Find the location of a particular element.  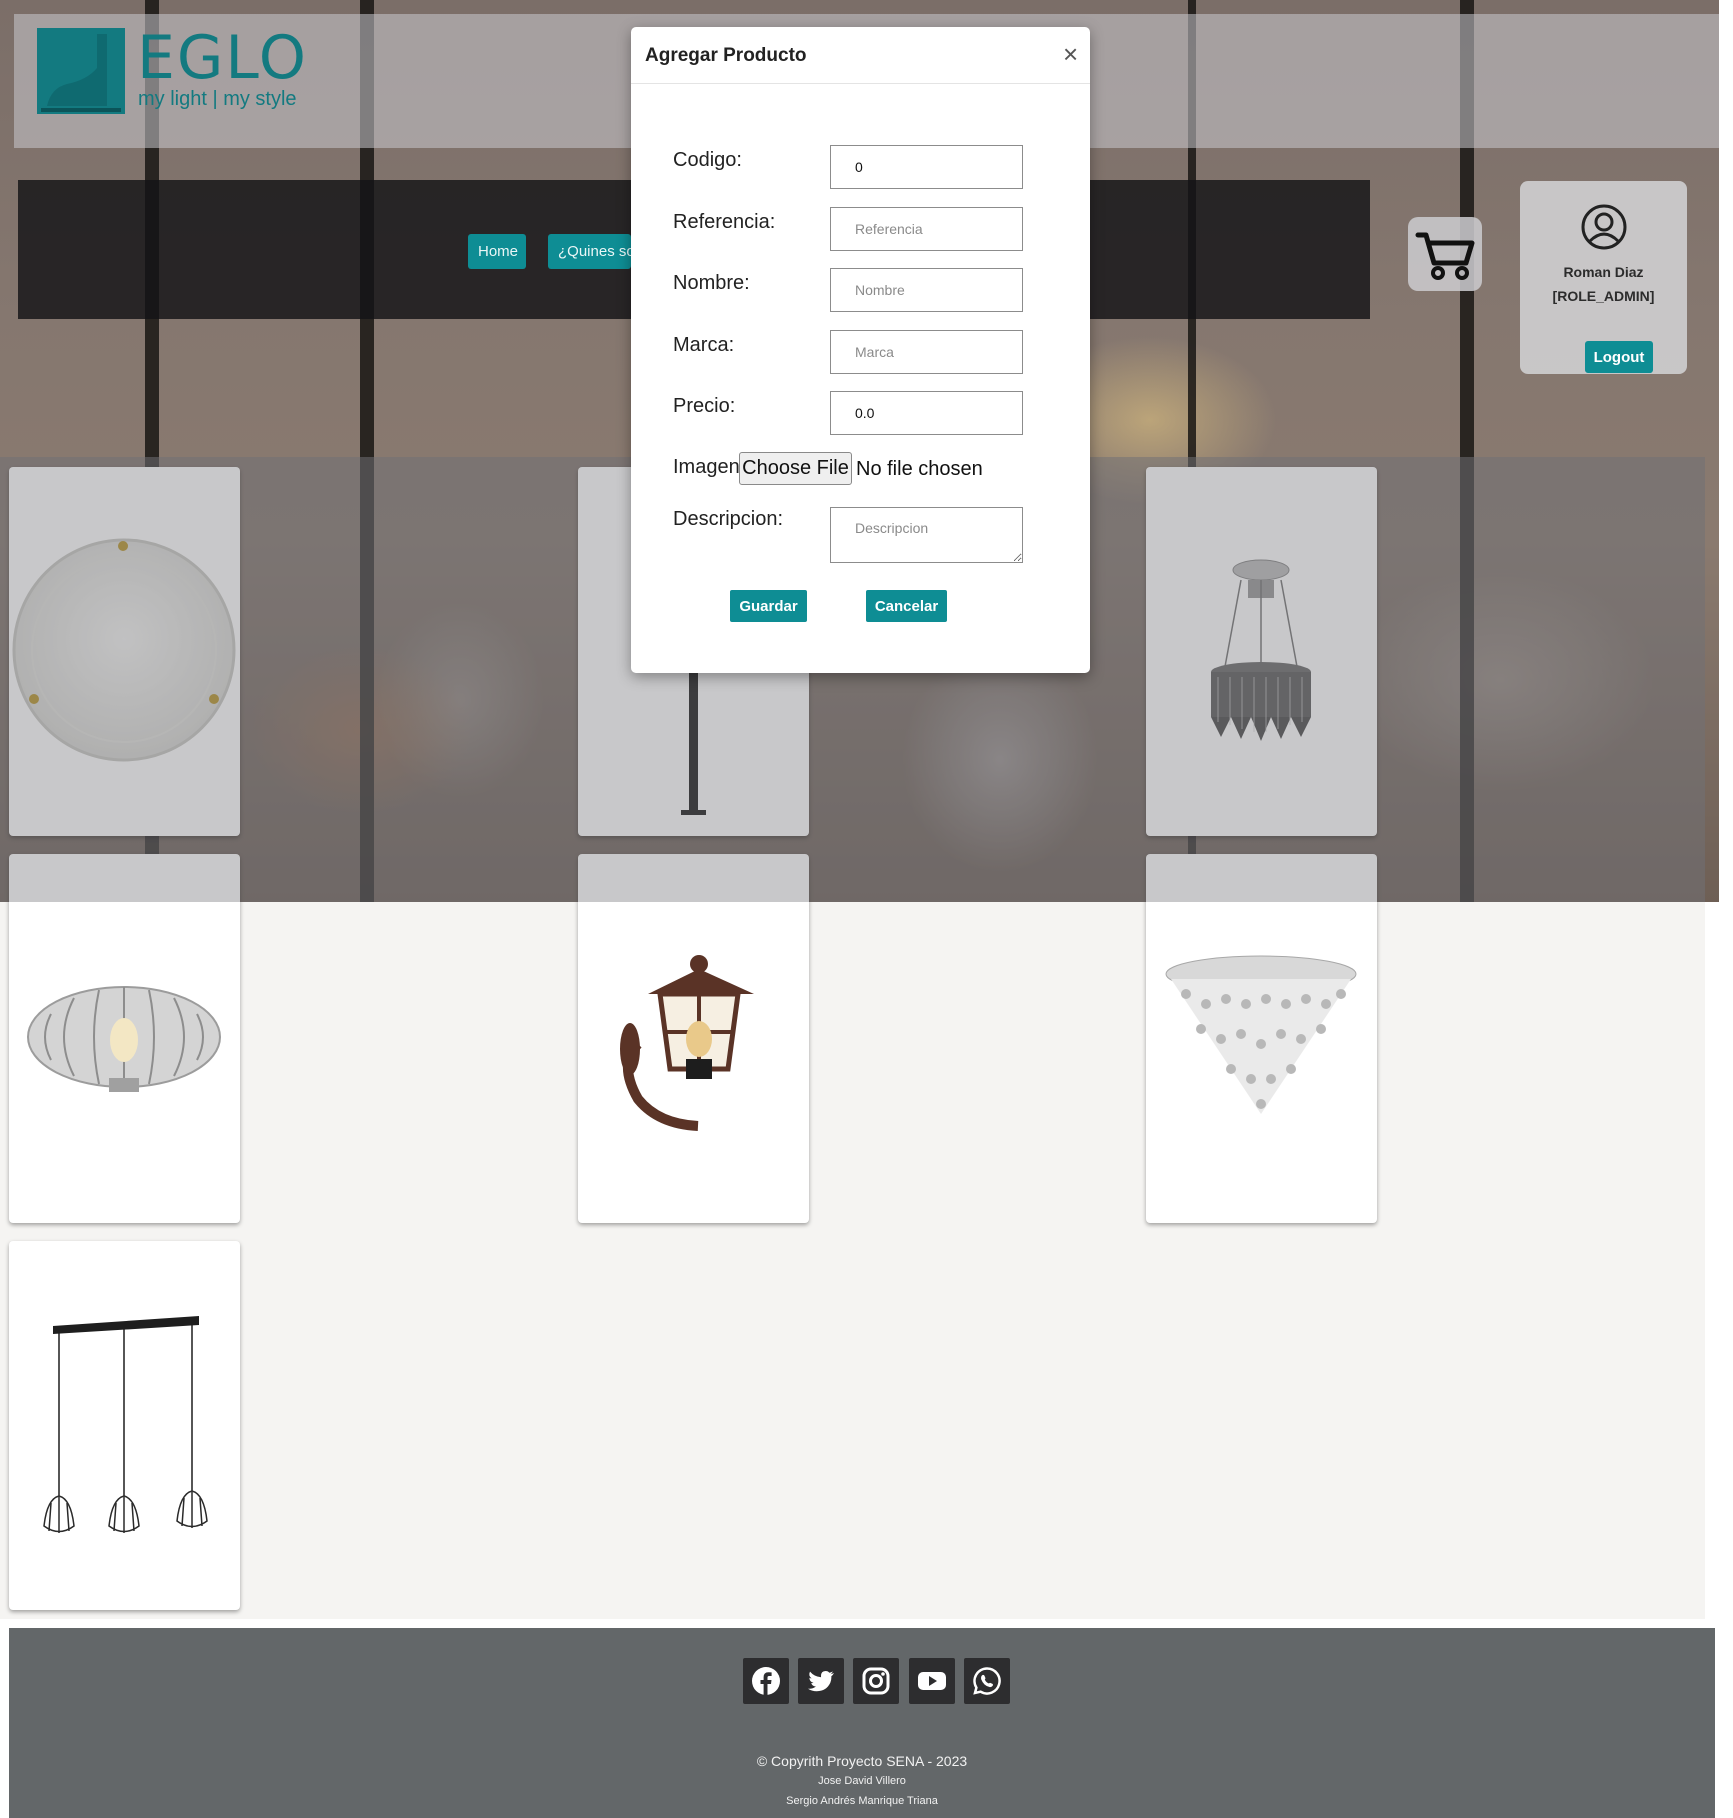

logout-button: Logout is located at coordinates (1619, 357).